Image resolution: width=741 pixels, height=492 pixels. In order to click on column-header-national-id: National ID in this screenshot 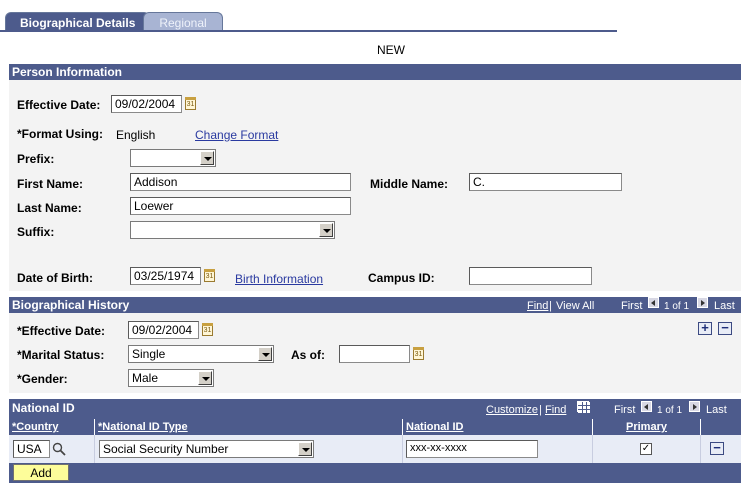, I will do `click(498, 427)`.